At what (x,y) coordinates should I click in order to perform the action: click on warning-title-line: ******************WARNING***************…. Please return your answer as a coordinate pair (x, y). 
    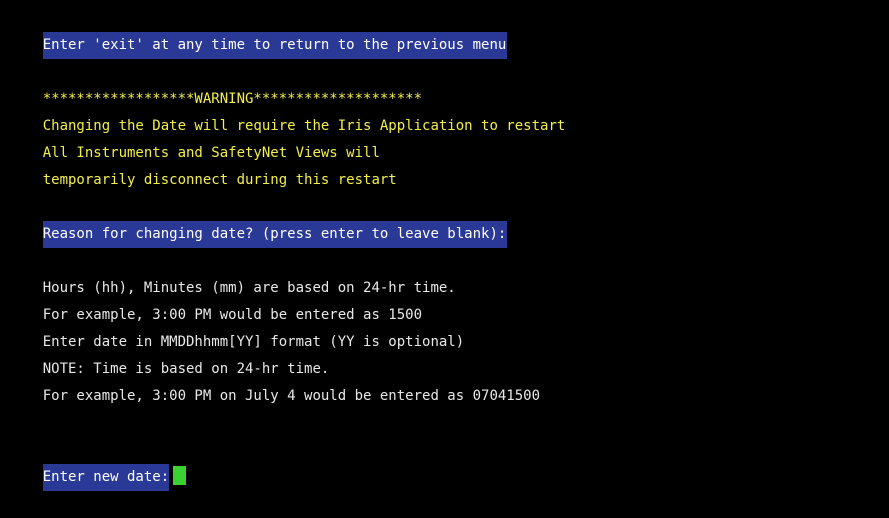
    Looking at the image, I should click on (449, 83).